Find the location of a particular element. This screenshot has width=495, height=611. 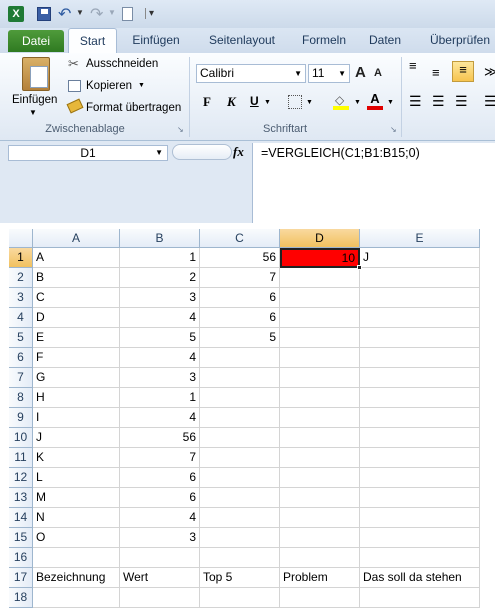

row-header: 17 is located at coordinates (21, 578).